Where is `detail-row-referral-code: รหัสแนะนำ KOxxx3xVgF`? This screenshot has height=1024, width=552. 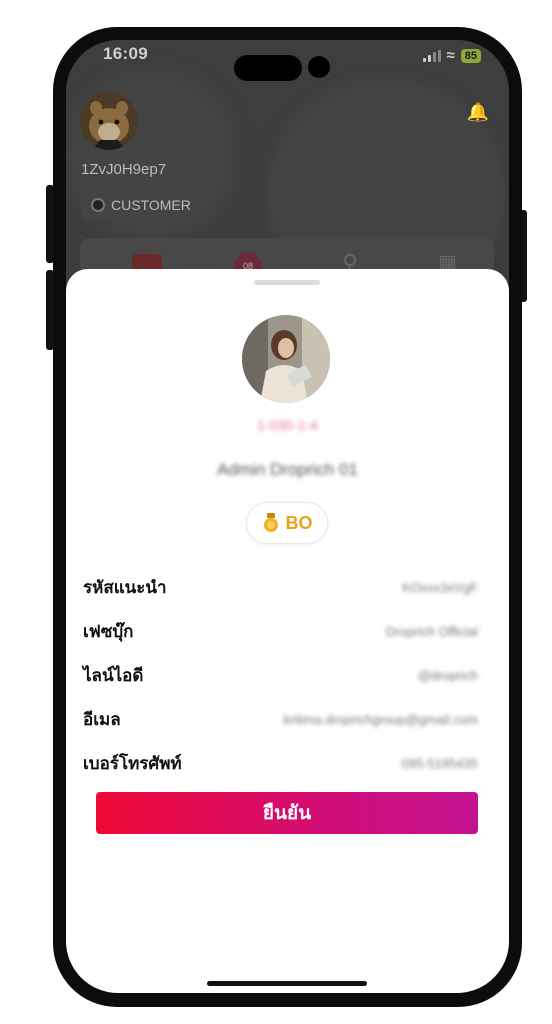 detail-row-referral-code: รหัสแนะนำ KOxxx3xVgF is located at coordinates (280, 587).